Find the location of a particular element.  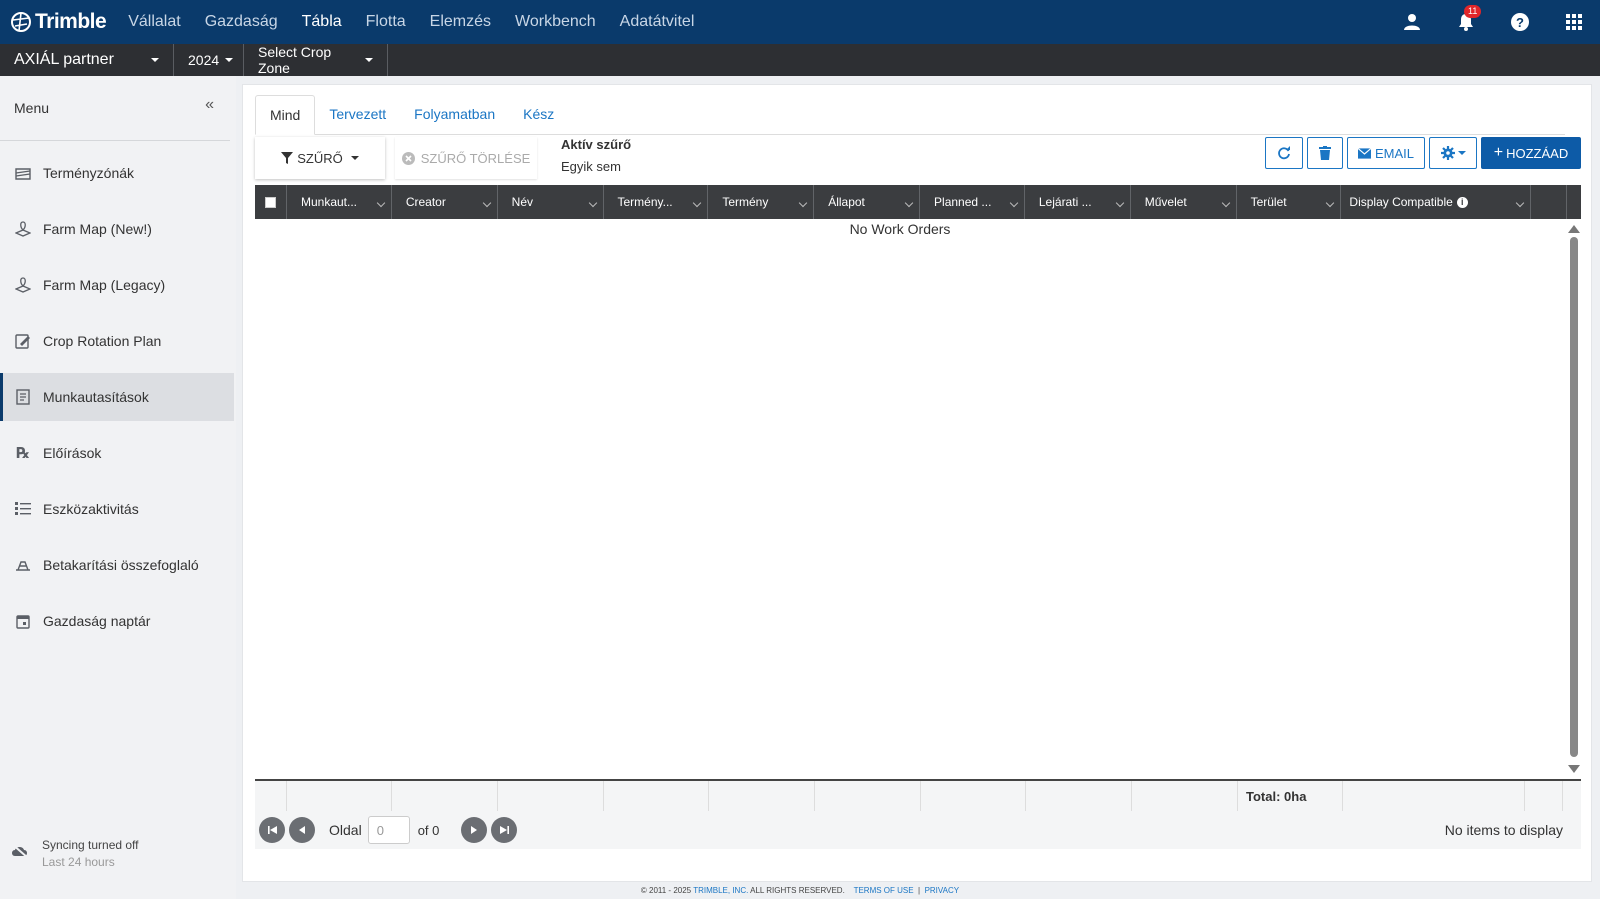

trimble-link: TRIMBLE, INC. is located at coordinates (720, 890).